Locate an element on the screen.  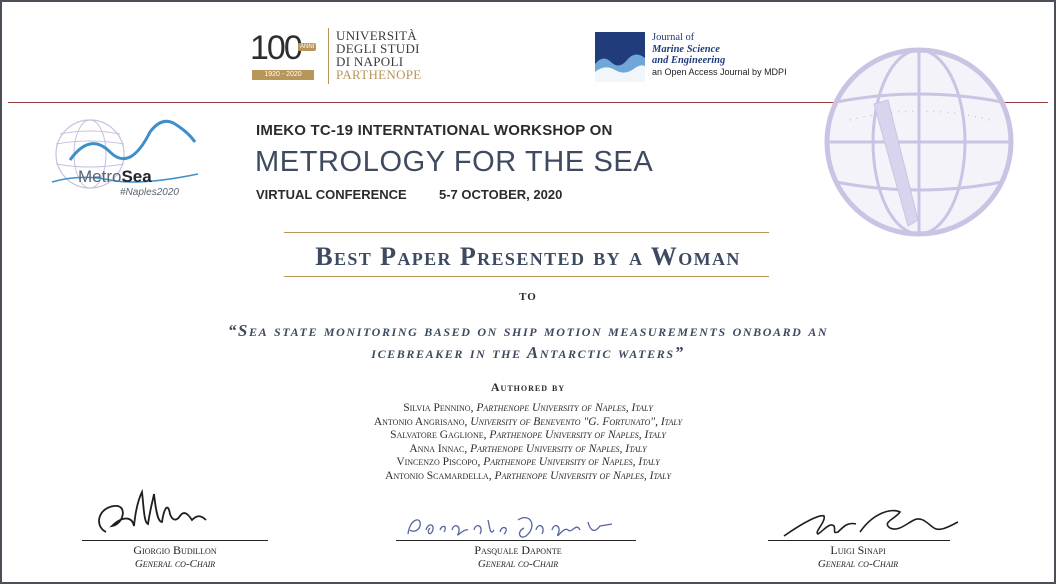
conference-dates: 5-7 OCTOBER, 2020 is located at coordinates (501, 194).